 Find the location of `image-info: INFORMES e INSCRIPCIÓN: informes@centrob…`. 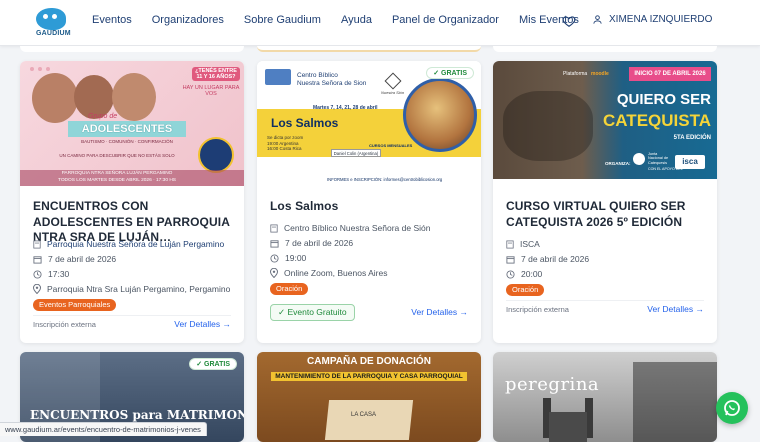

image-info: INFORMES e INSCRIPCIÓN: informes@centrob… is located at coordinates (384, 179).